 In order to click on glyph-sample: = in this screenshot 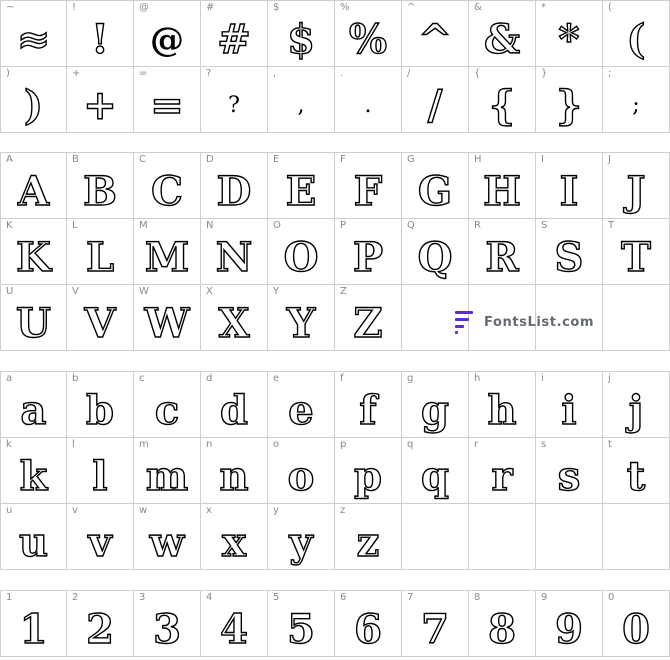, I will do `click(167, 105)`.